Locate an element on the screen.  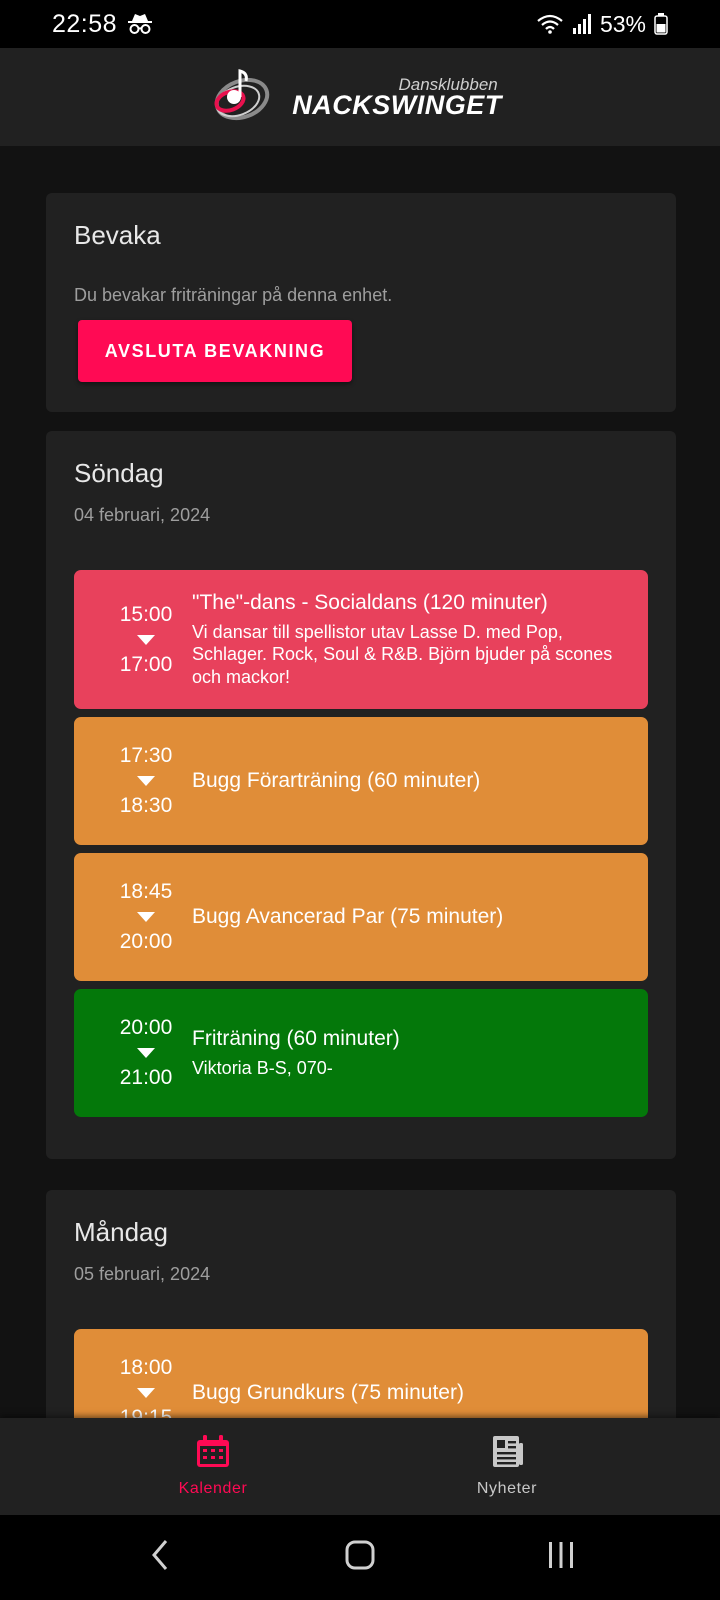
day-name: Måndag is located at coordinates (121, 1232).